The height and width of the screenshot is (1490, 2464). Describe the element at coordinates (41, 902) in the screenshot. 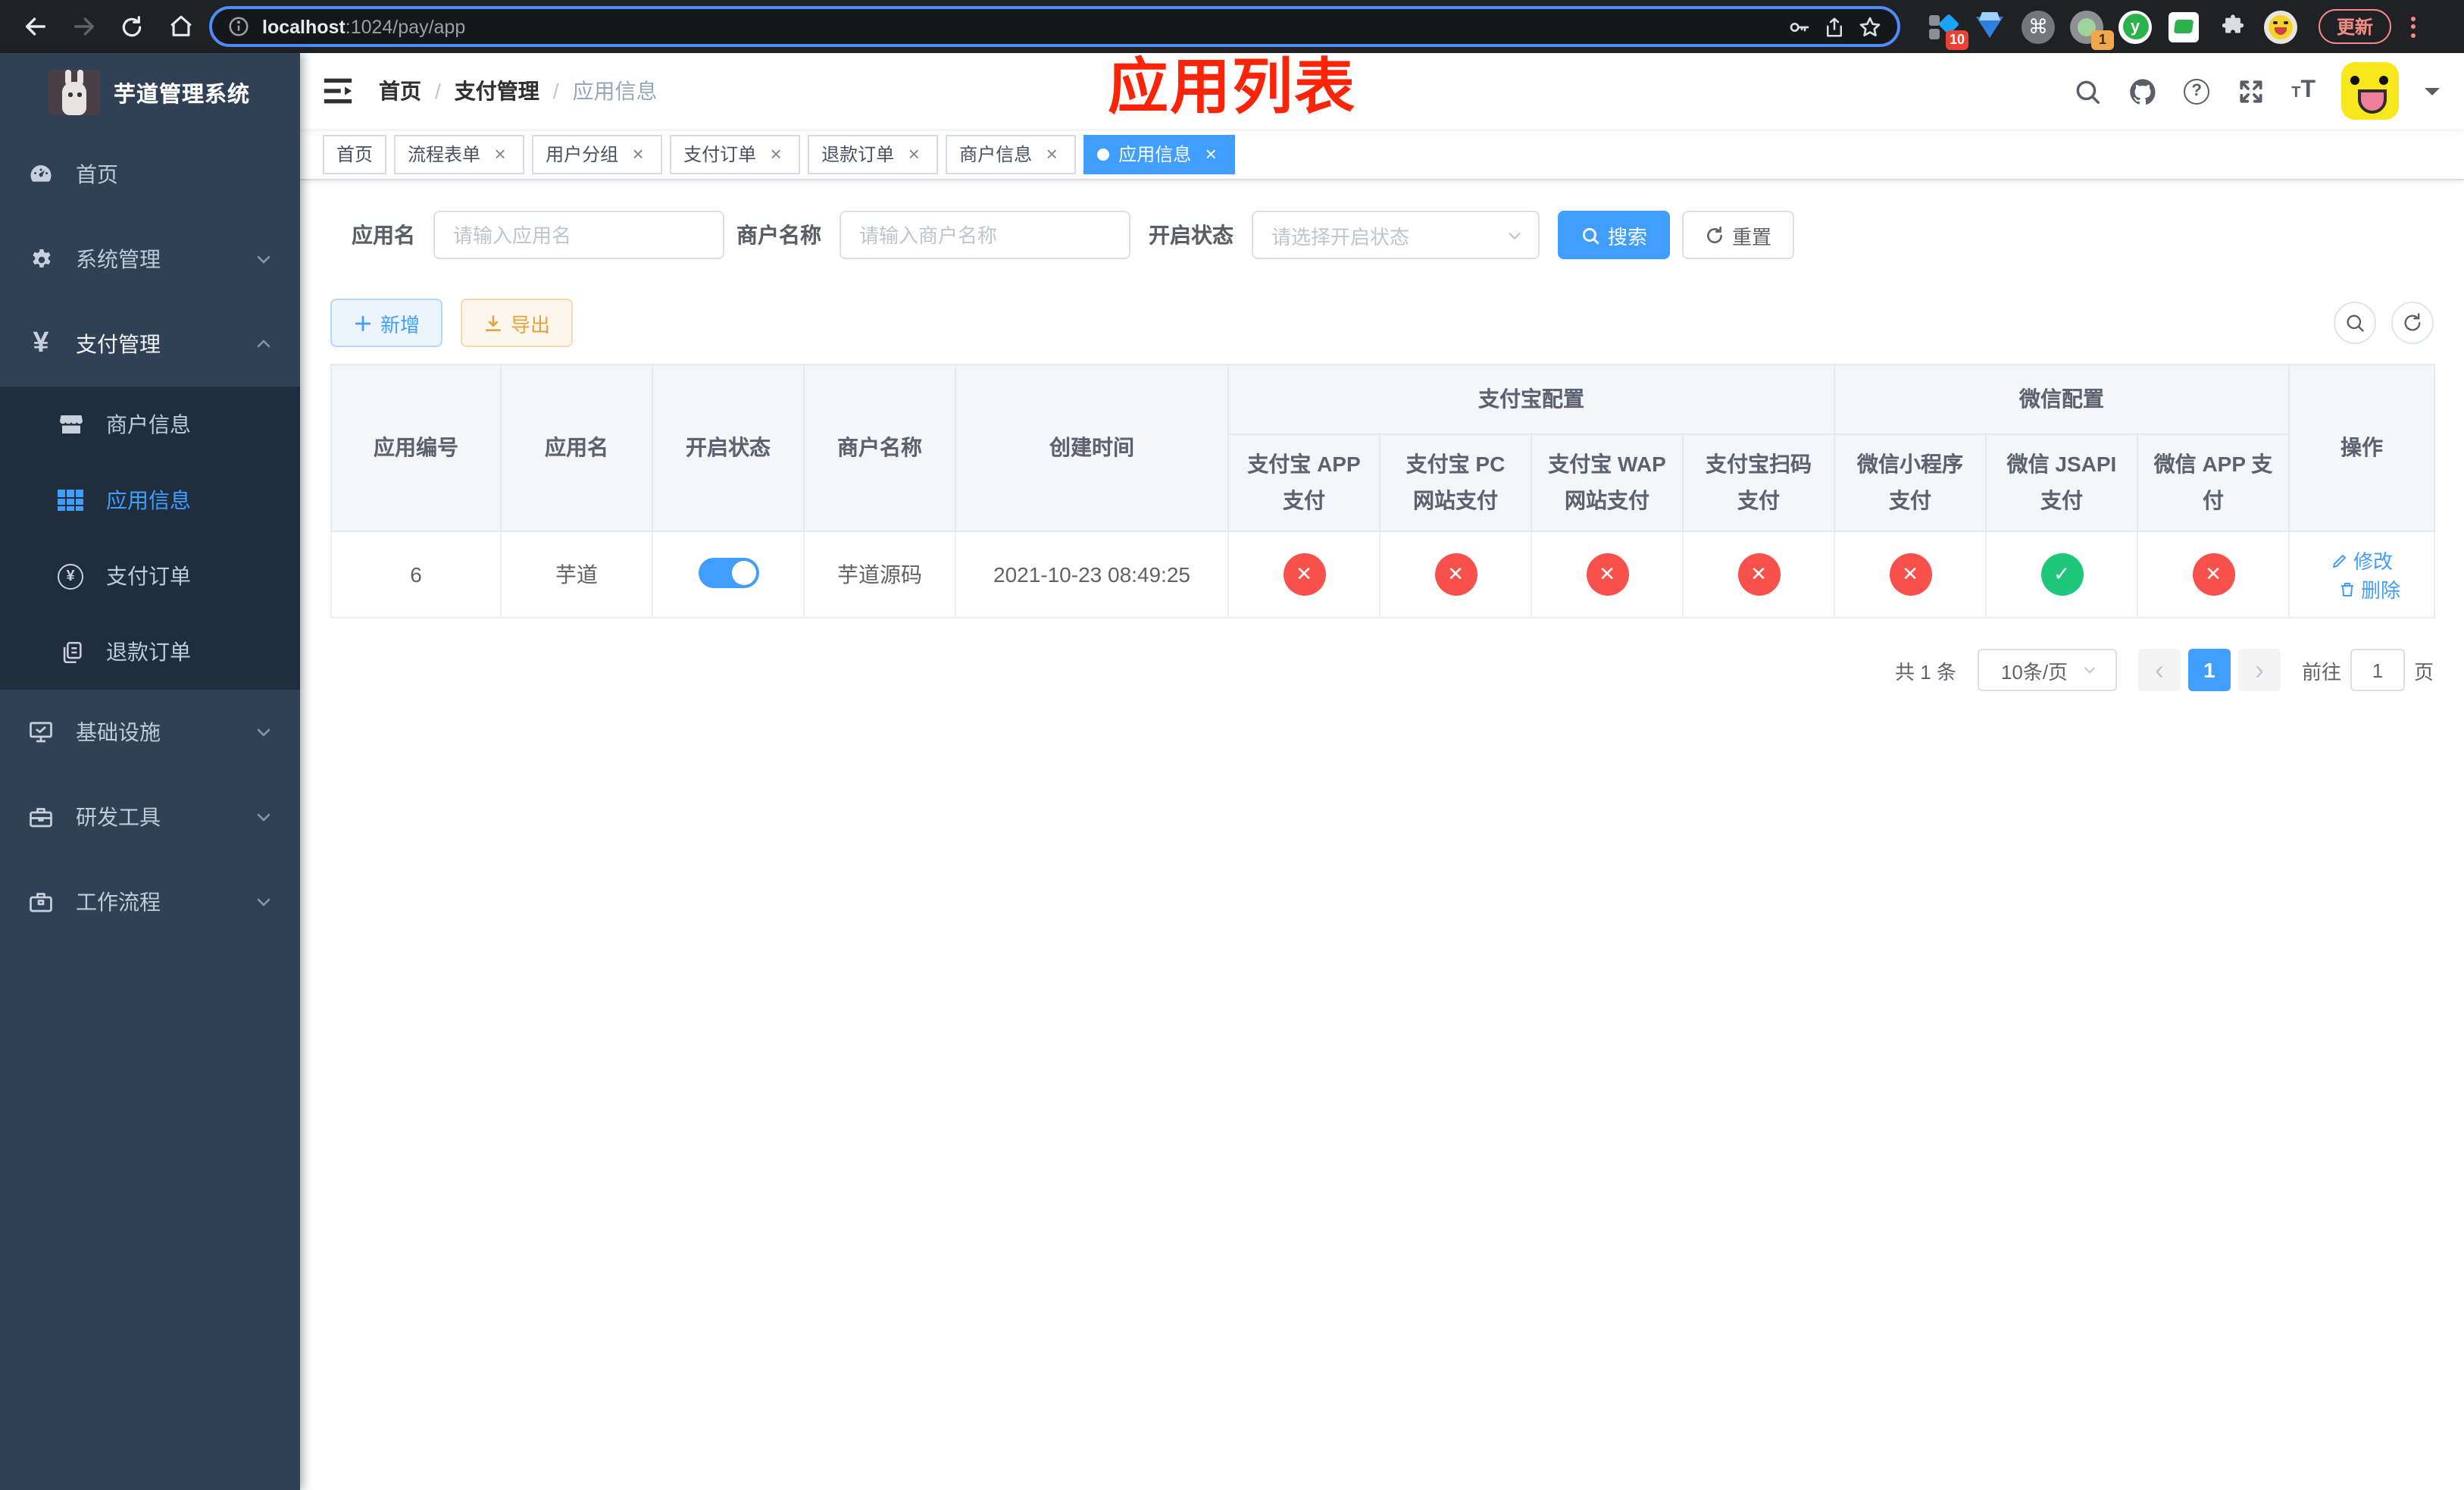

I see `briefcase-icon` at that location.